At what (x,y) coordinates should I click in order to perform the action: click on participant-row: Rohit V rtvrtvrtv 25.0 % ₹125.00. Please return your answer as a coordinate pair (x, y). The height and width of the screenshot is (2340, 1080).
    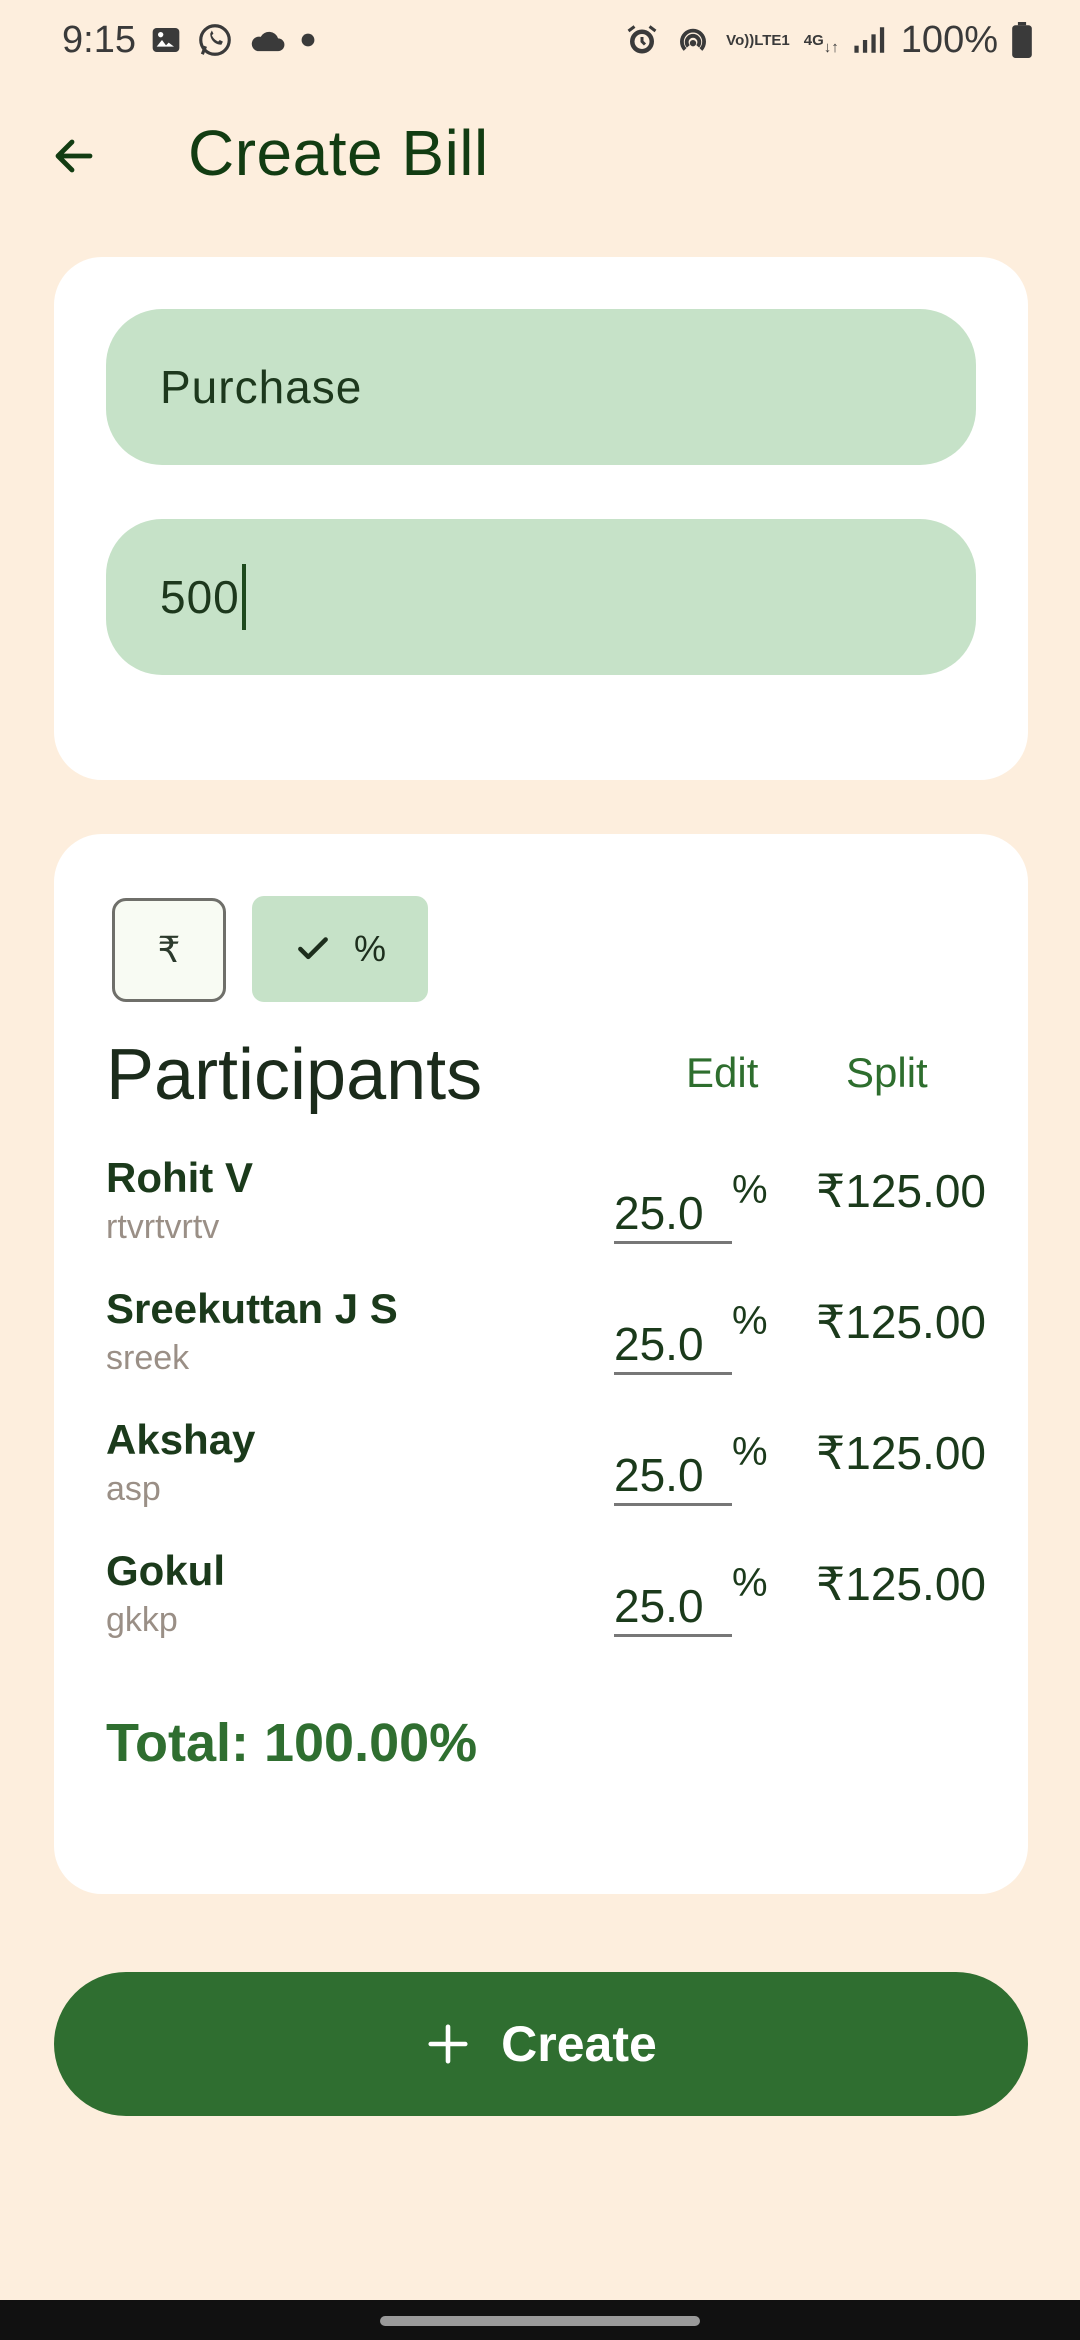
    Looking at the image, I should click on (546, 1220).